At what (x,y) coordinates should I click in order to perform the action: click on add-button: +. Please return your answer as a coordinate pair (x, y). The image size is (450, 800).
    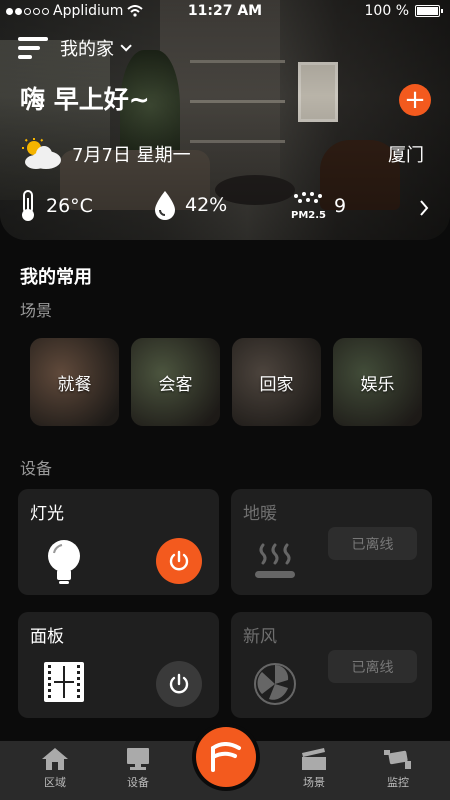
    Looking at the image, I should click on (415, 100).